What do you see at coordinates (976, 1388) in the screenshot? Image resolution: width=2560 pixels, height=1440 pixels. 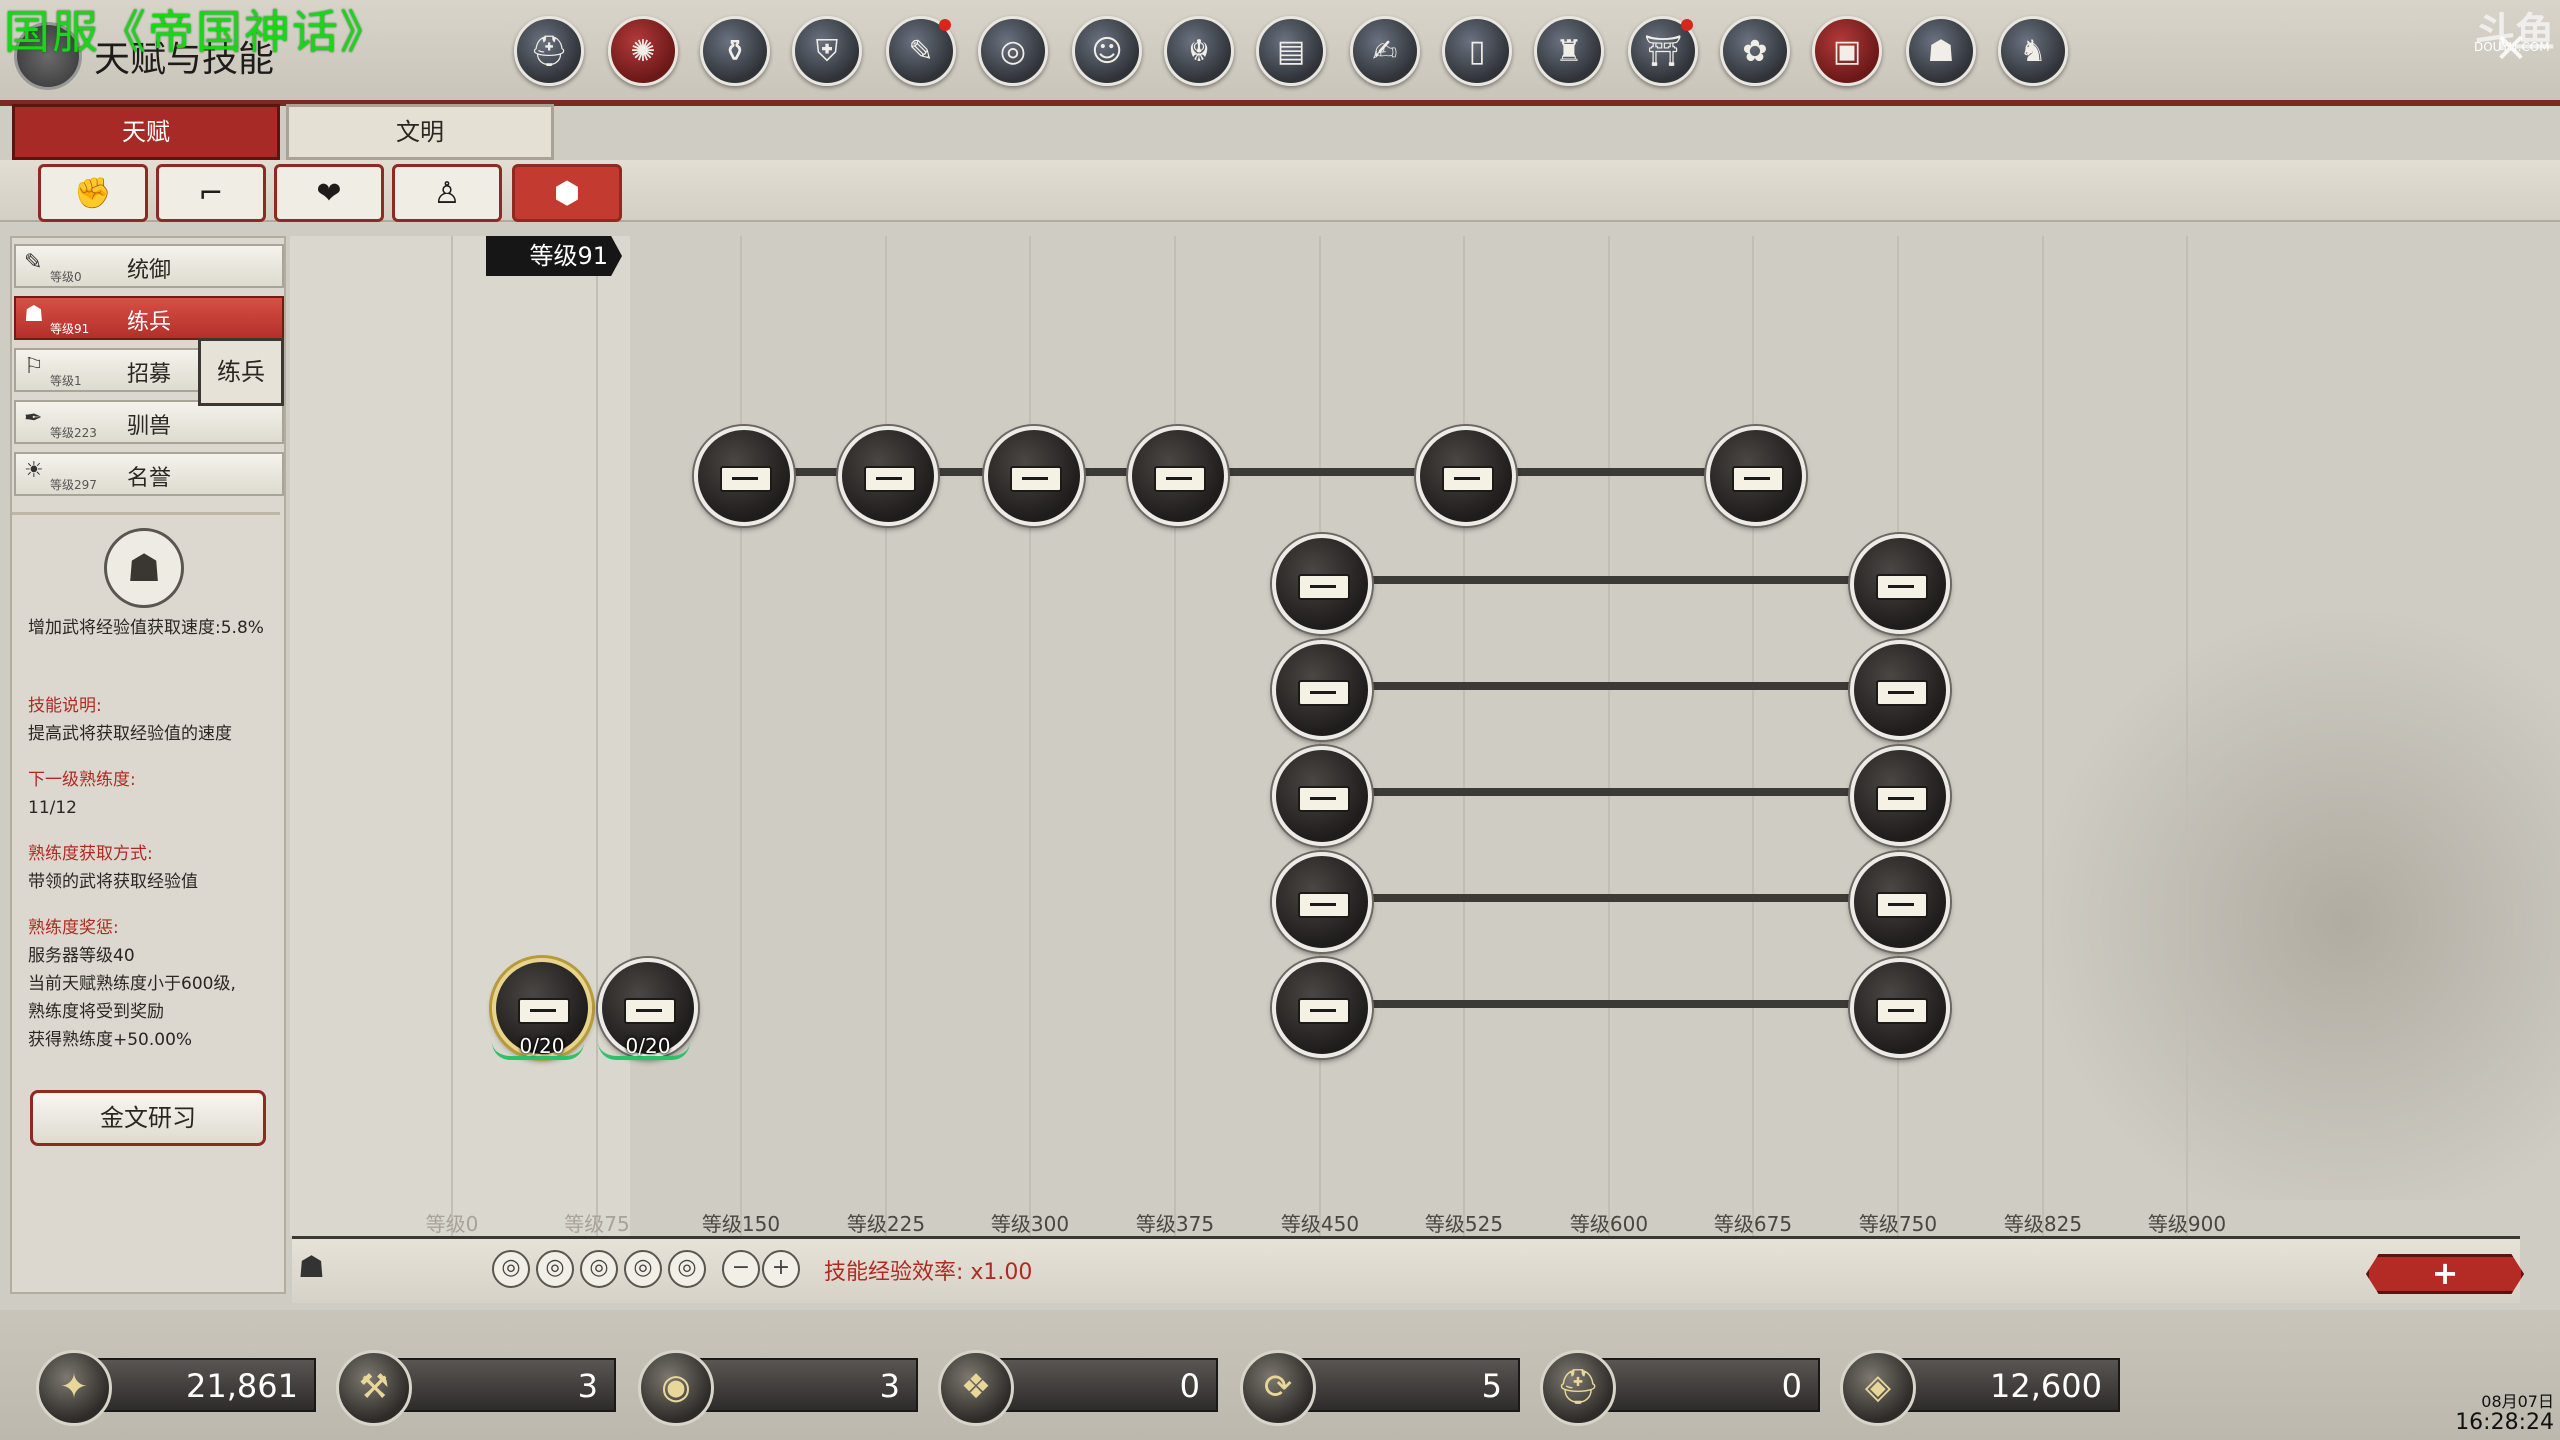 I see `gems-icon: ❖` at bounding box center [976, 1388].